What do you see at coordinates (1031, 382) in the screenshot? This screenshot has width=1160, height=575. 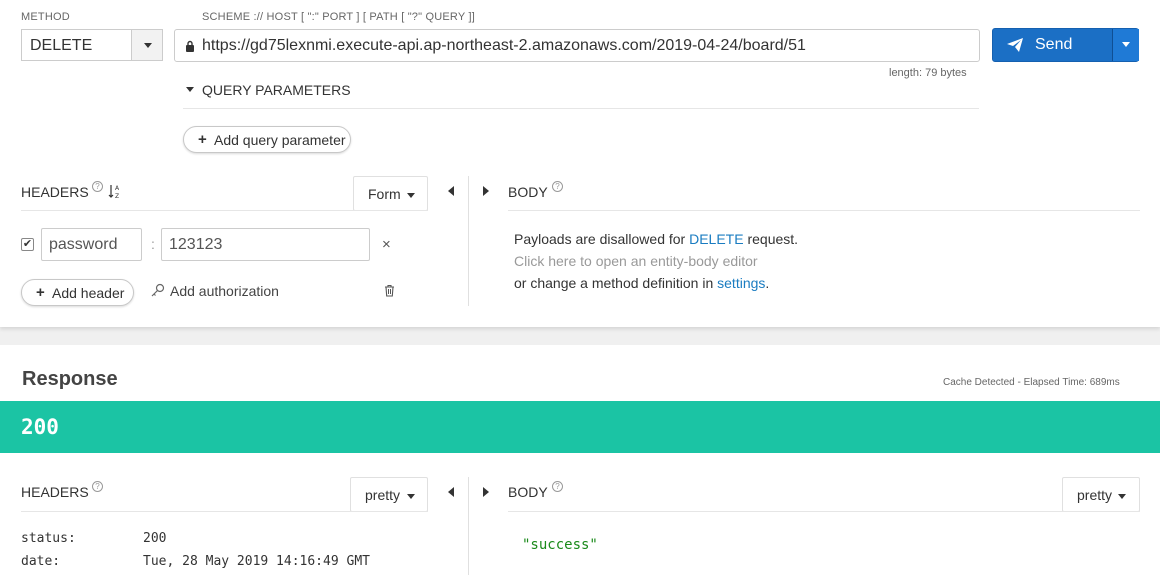 I see `cache-info: Cache Detected - Elapsed Time: 689ms` at bounding box center [1031, 382].